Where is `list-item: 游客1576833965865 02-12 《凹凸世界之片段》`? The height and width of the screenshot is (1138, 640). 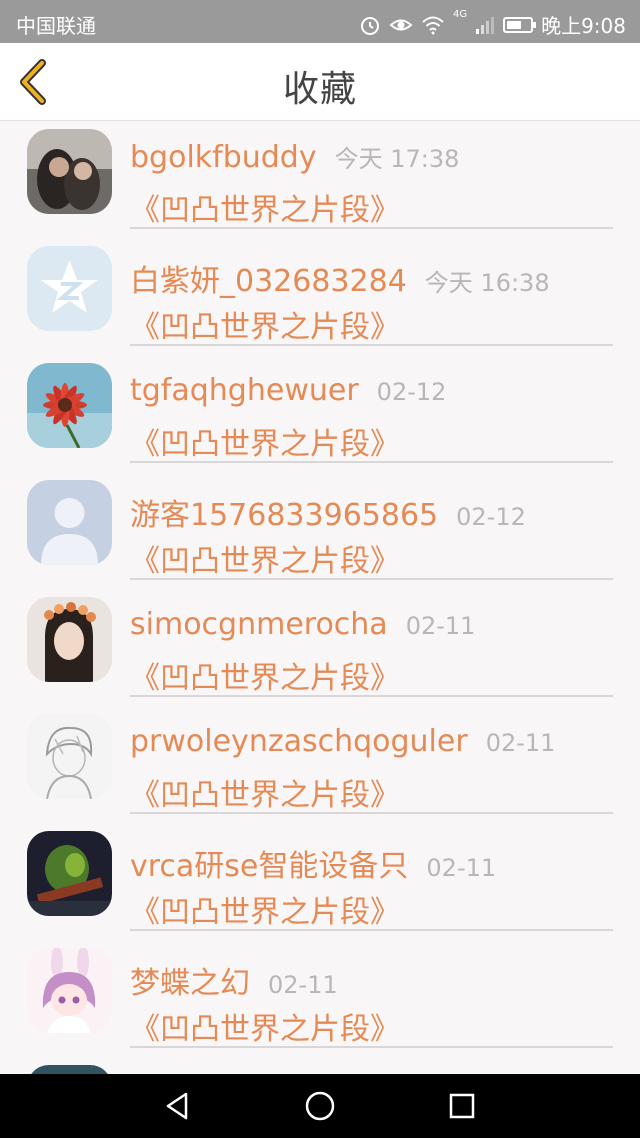 list-item: 游客1576833965865 02-12 《凹凸世界之片段》 is located at coordinates (320, 530).